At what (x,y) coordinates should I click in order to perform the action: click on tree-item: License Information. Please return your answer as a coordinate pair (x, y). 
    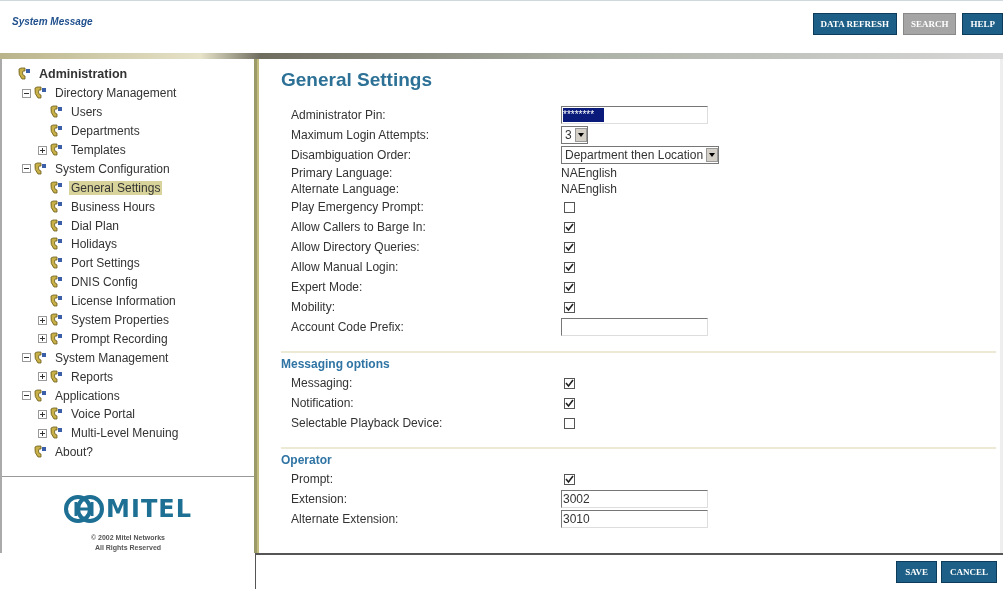
    Looking at the image, I should click on (123, 301).